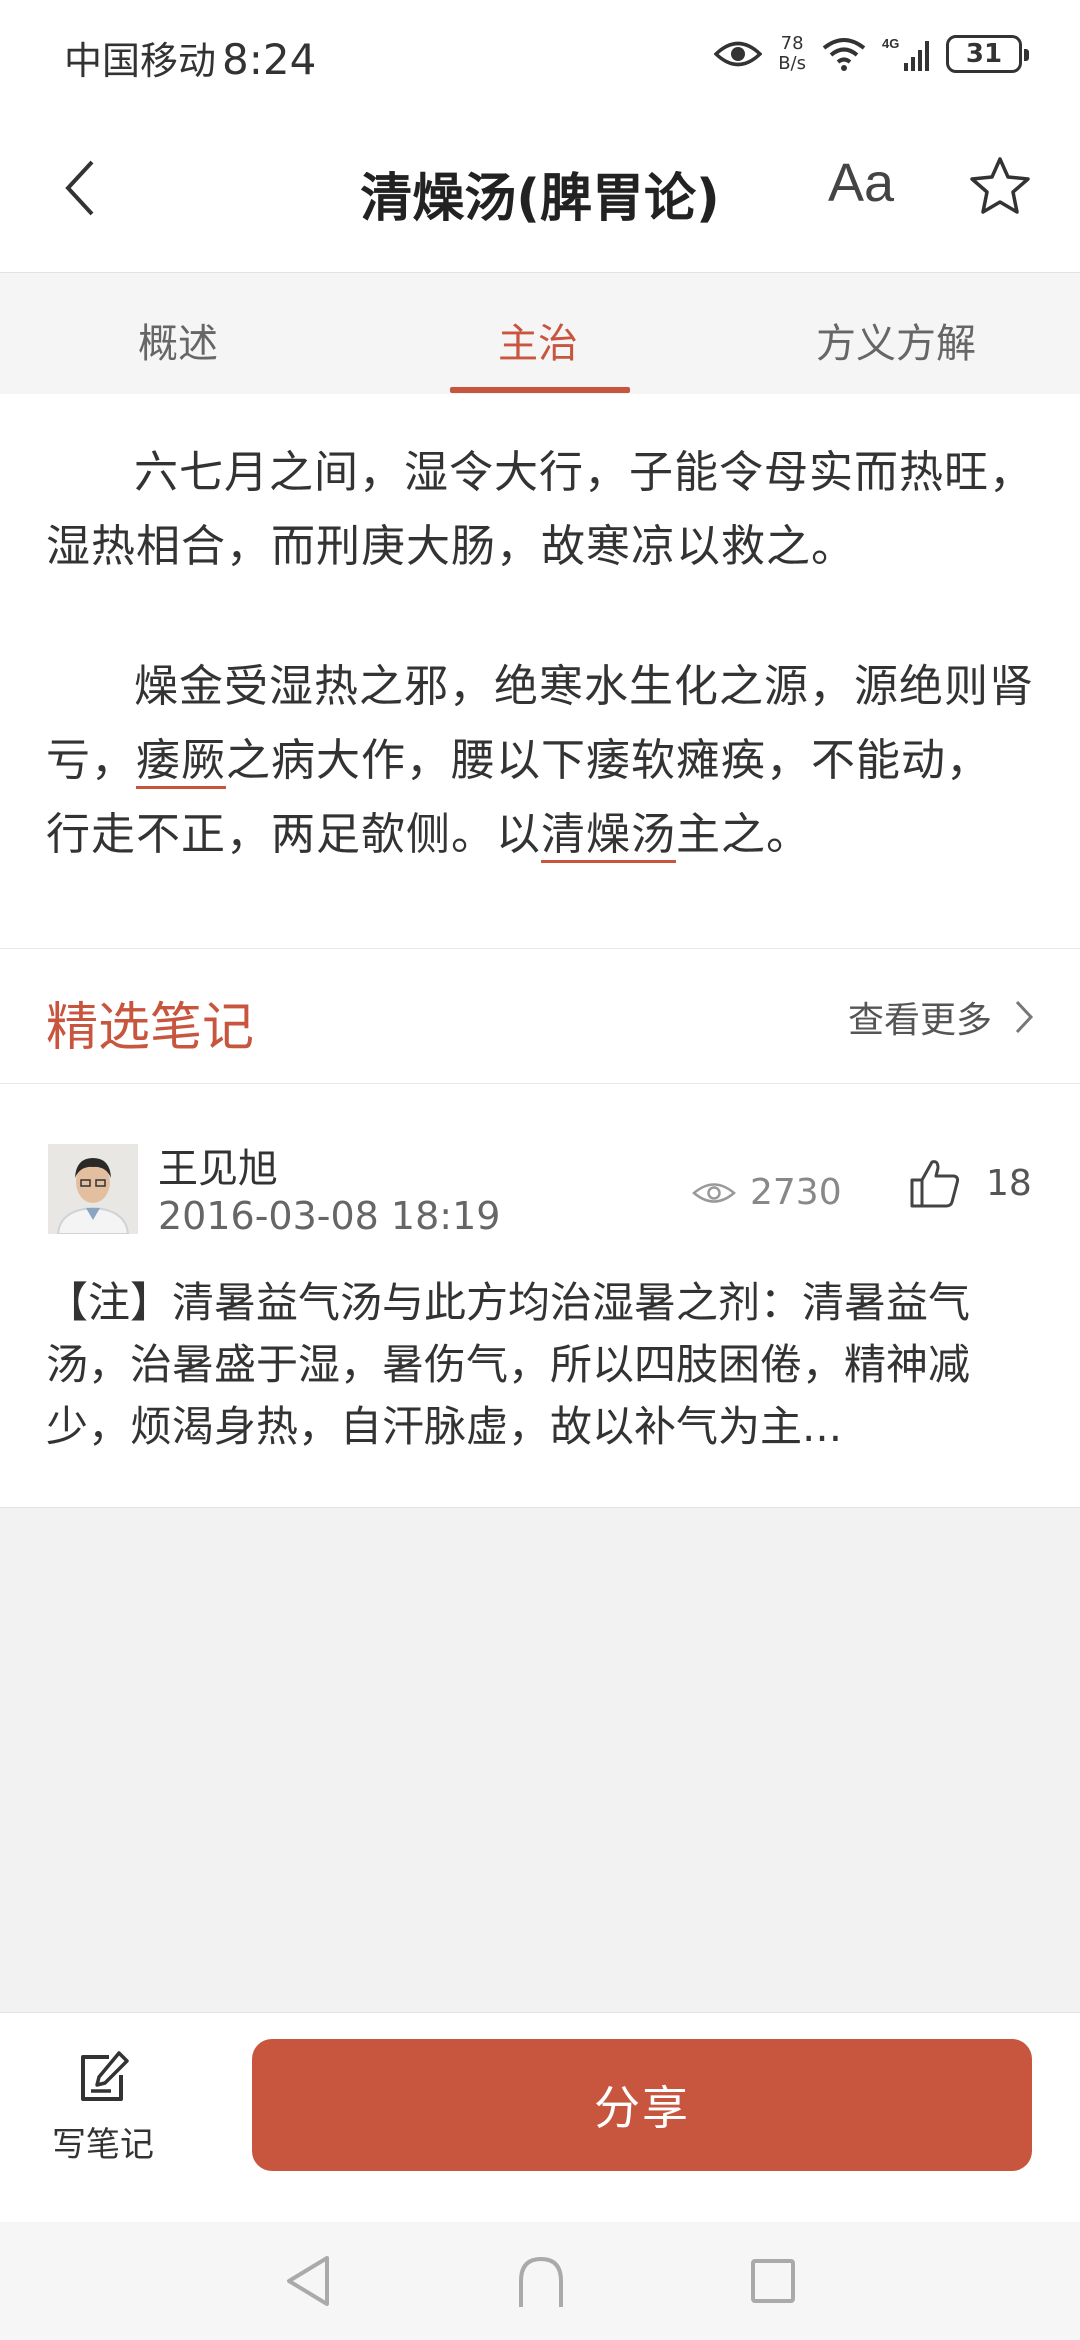  I want to click on user-avatar-icon, so click(93, 1189).